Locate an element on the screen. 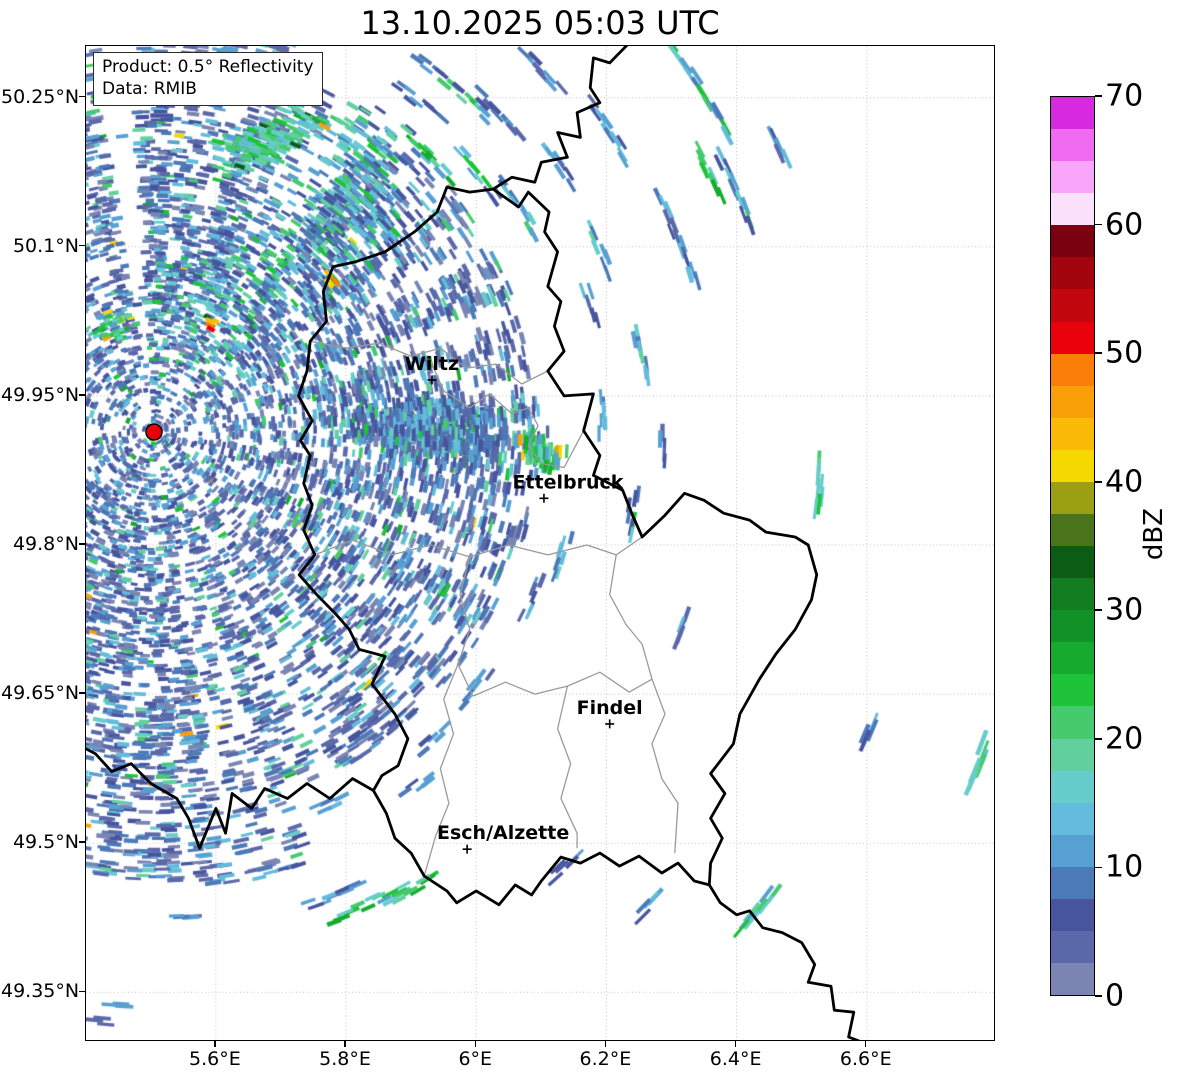 Image resolution: width=1184 pixels, height=1081 pixels. y-tick-label: 49.95°N is located at coordinates (40, 394).